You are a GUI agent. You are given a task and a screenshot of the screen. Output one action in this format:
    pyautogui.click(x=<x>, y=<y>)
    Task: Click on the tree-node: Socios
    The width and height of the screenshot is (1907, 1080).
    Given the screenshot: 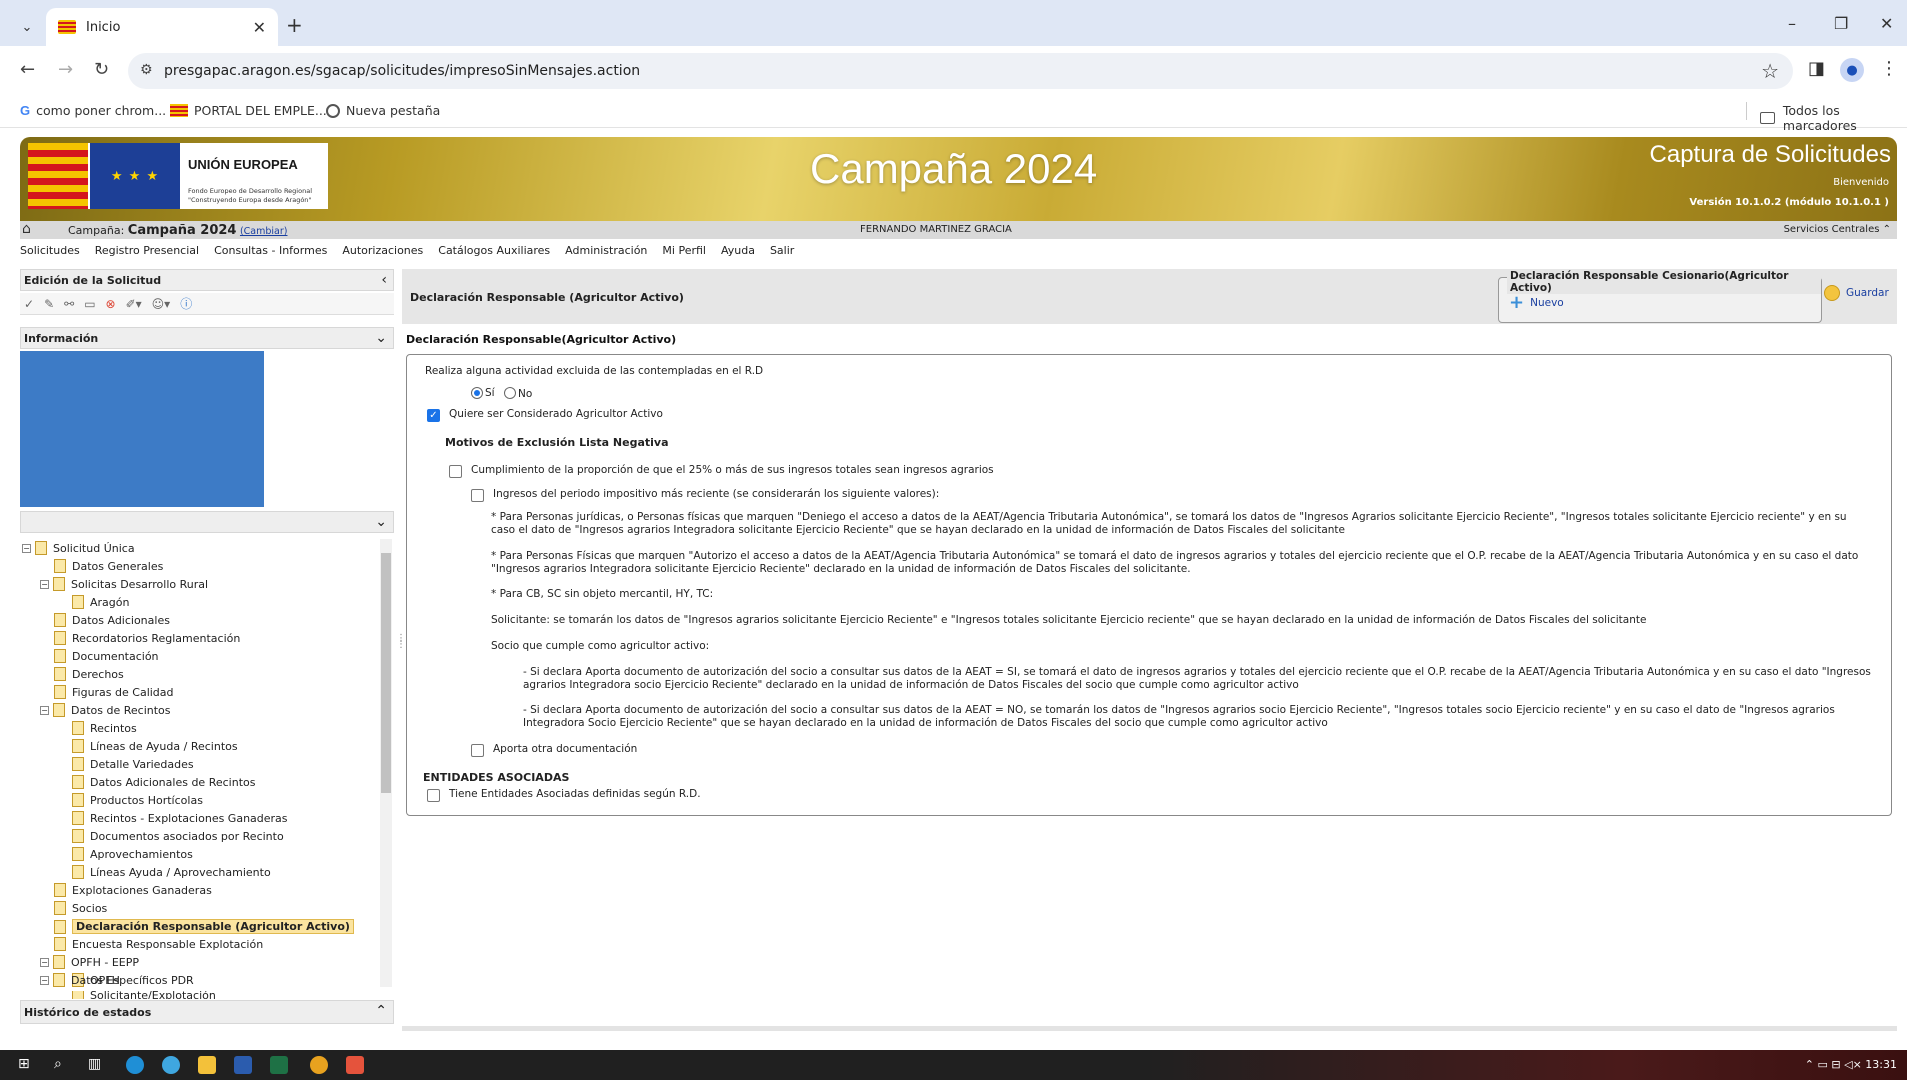 What is the action you would take?
    pyautogui.click(x=80, y=908)
    